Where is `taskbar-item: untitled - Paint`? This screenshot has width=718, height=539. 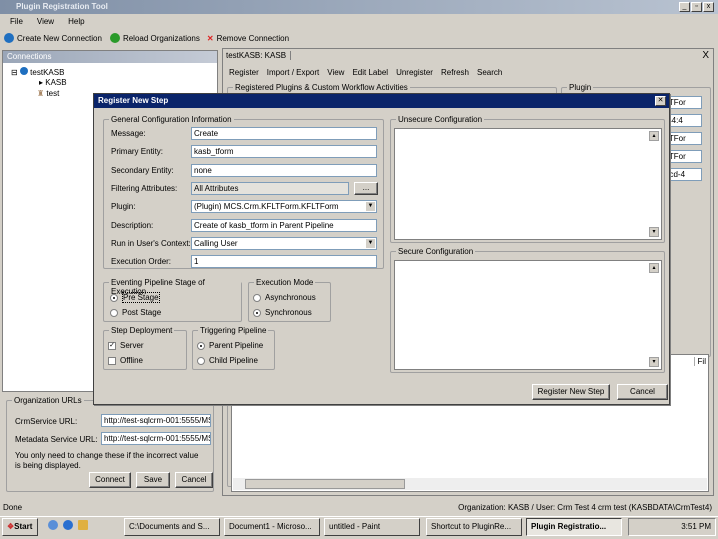 taskbar-item: untitled - Paint is located at coordinates (372, 527).